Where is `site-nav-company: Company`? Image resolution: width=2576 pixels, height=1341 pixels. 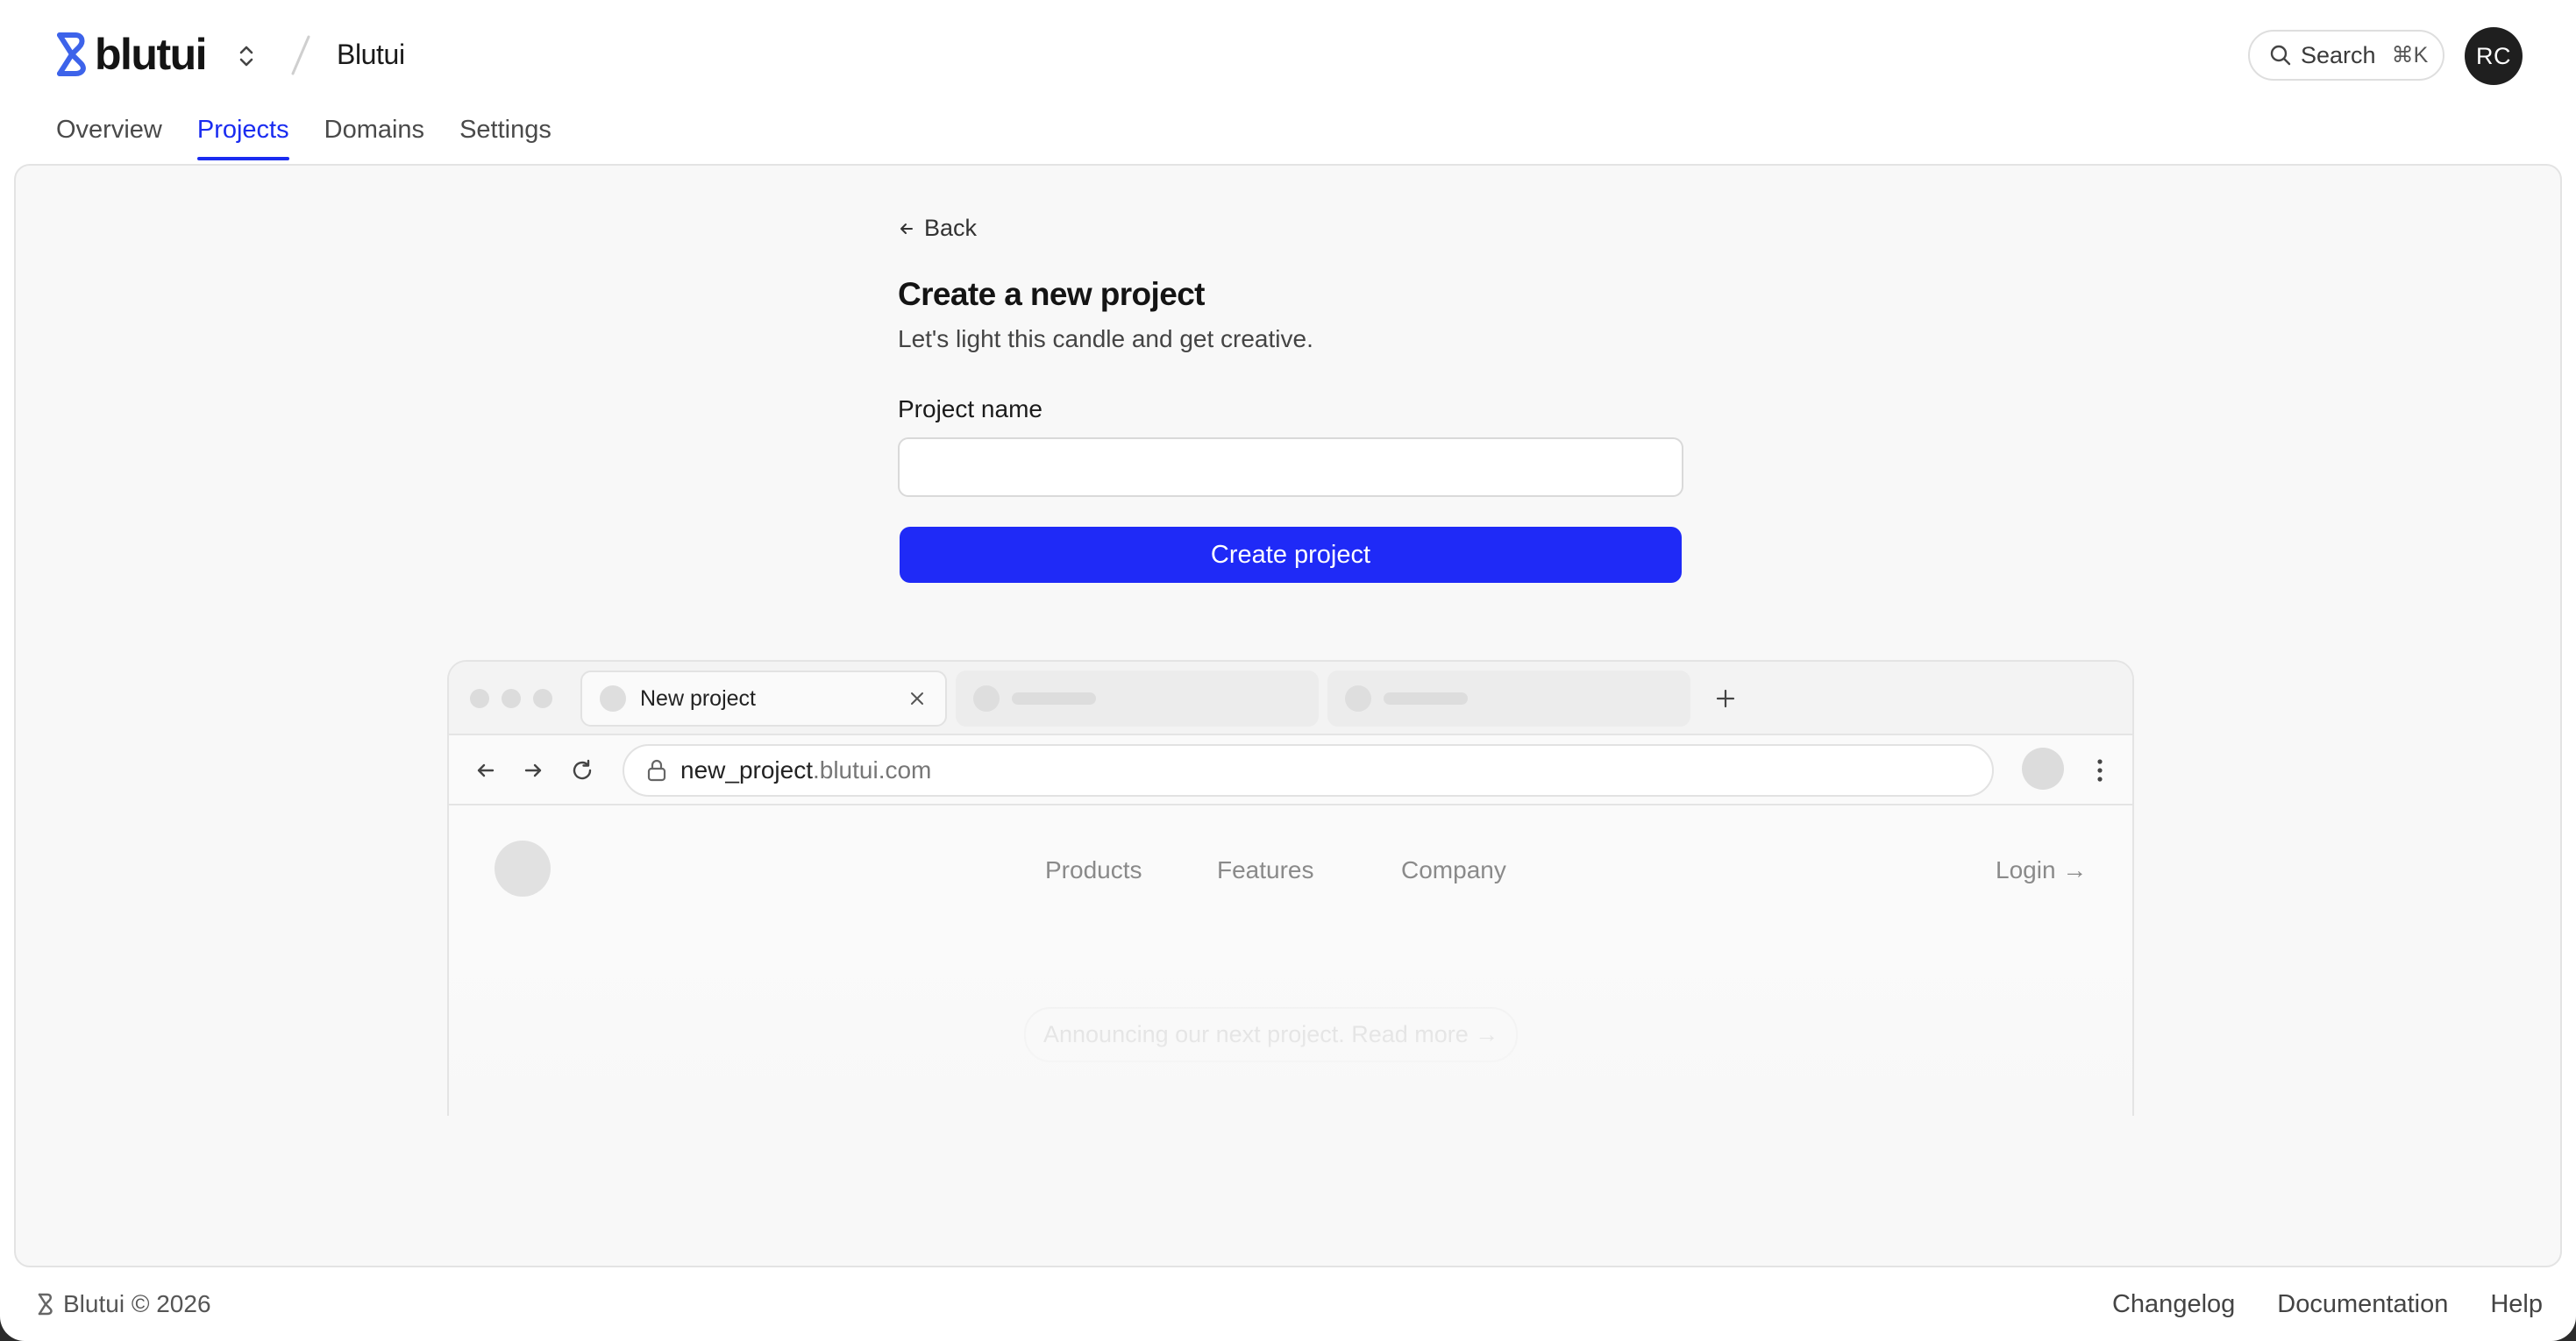 site-nav-company: Company is located at coordinates (1453, 869).